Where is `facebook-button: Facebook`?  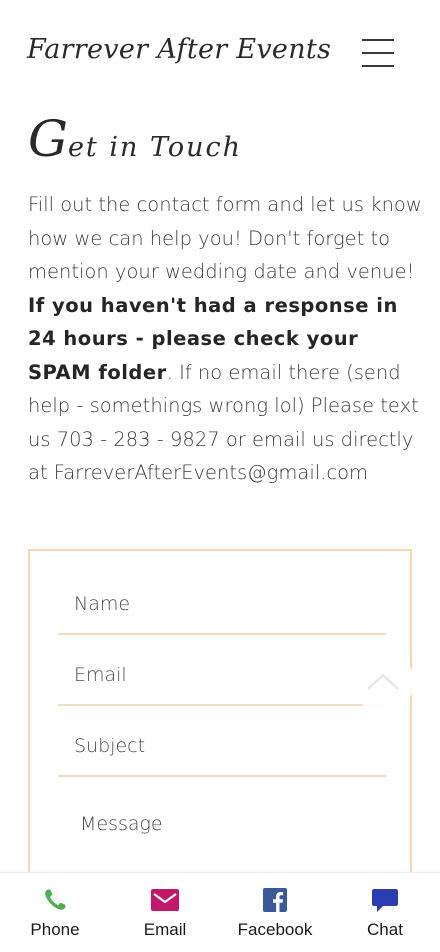
facebook-button: Facebook is located at coordinates (275, 912).